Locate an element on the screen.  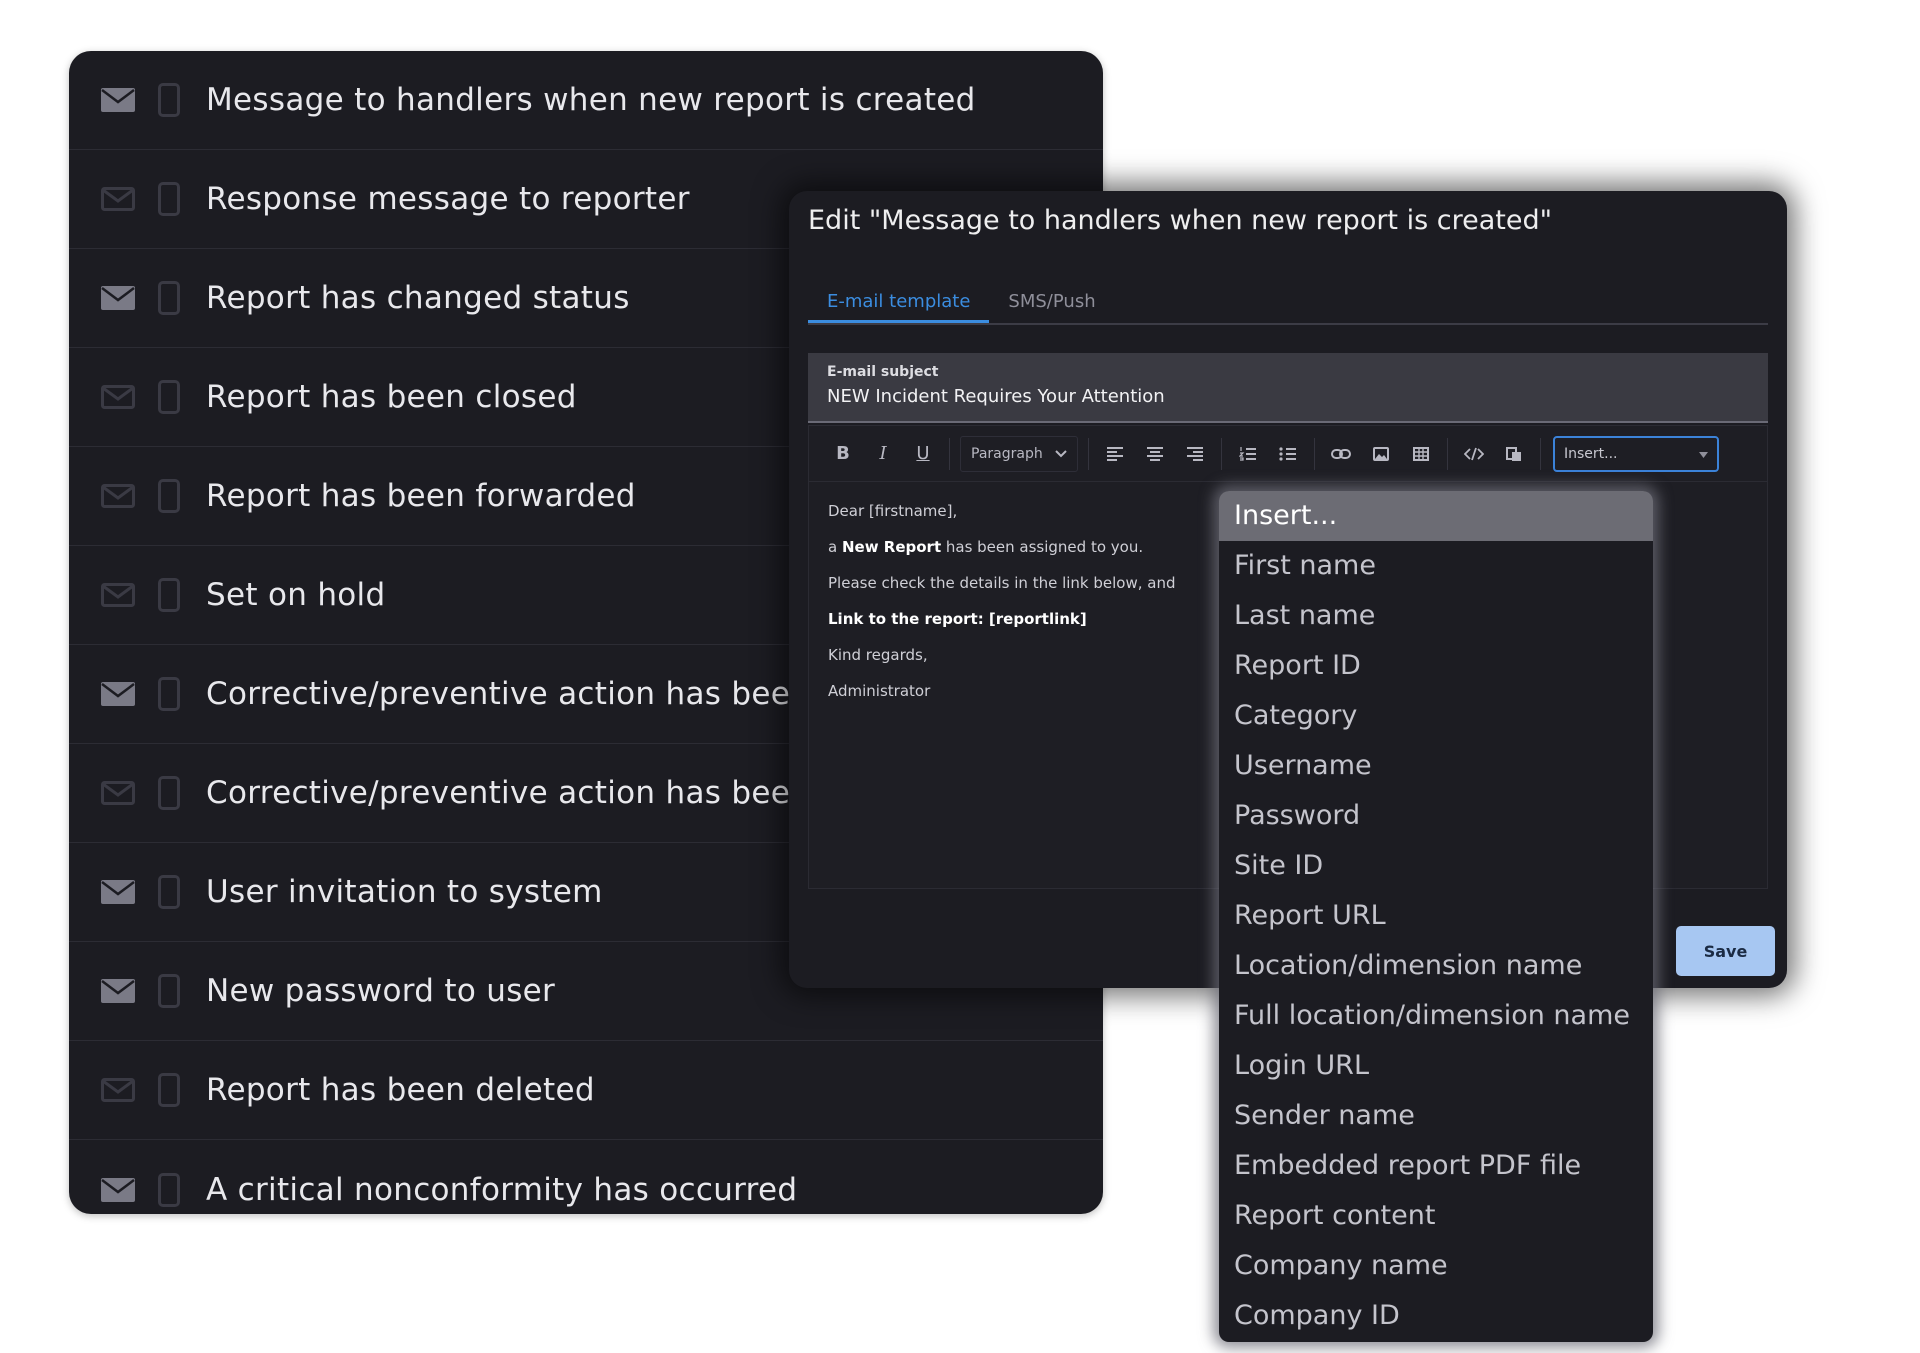
insert-option: Company name is located at coordinates (1436, 1266).